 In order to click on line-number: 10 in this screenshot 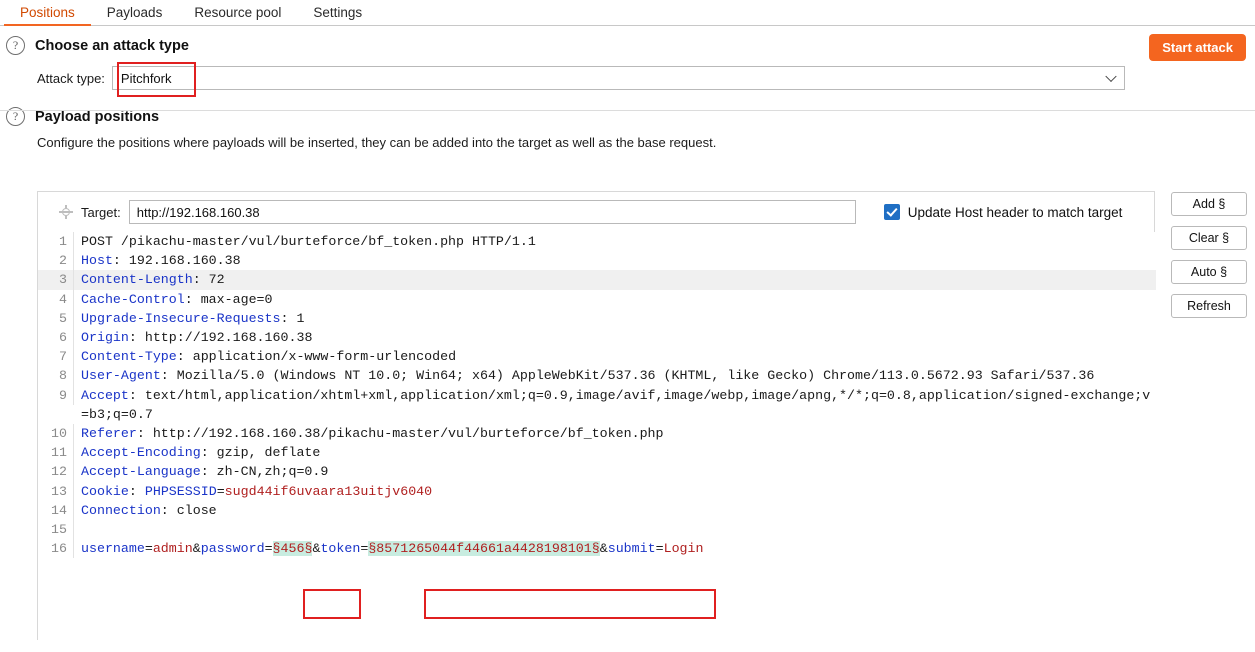, I will do `click(56, 434)`.